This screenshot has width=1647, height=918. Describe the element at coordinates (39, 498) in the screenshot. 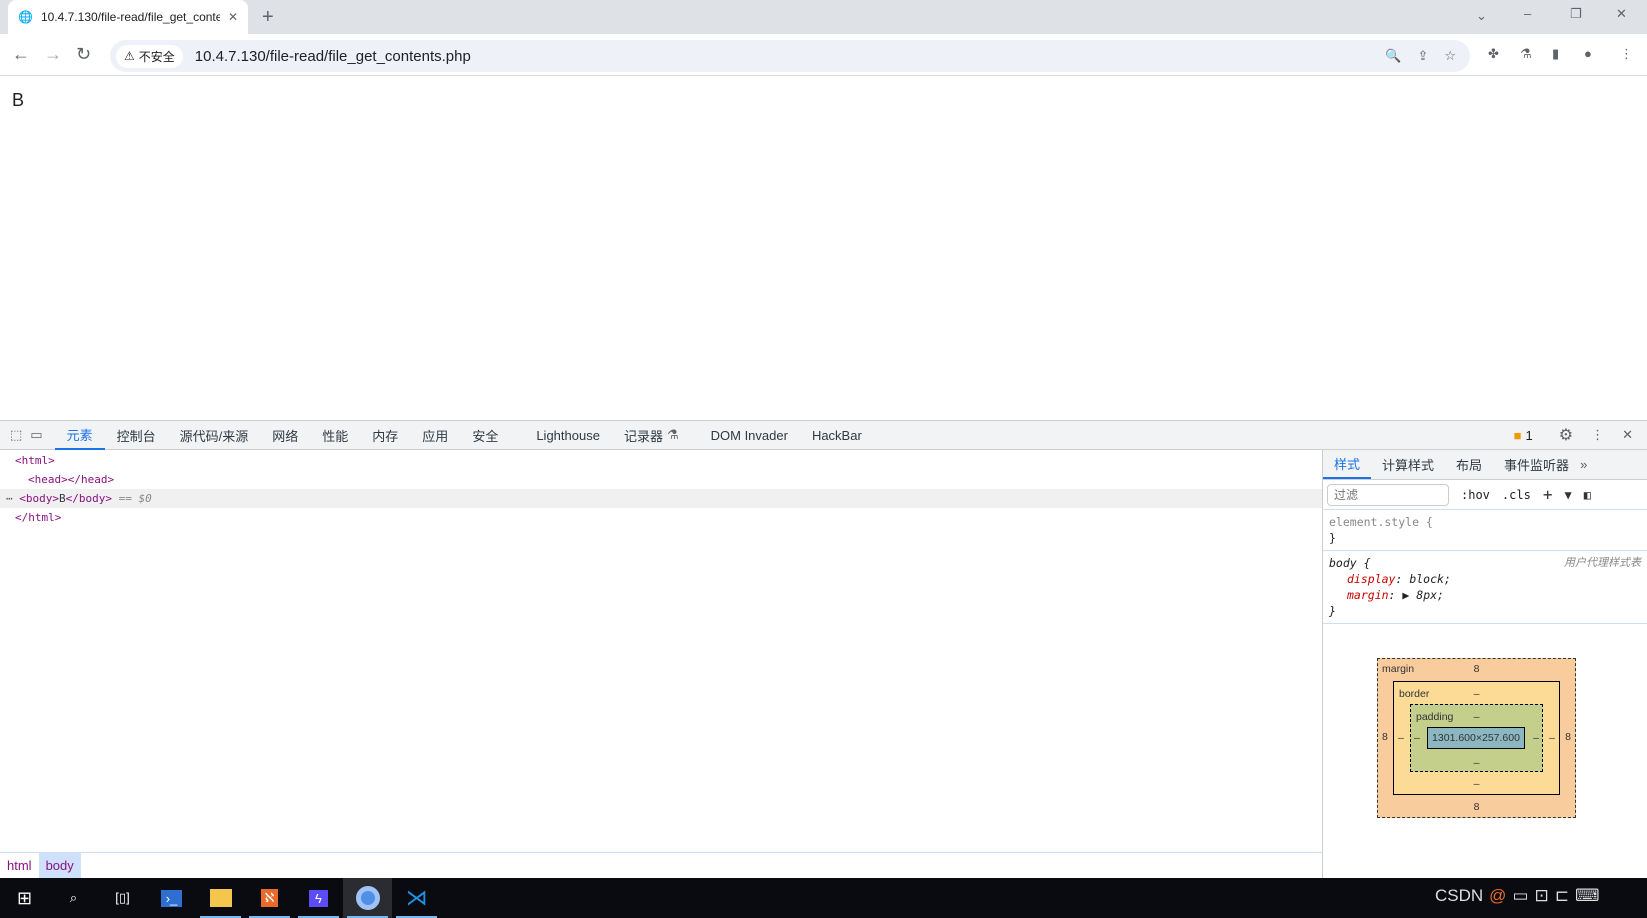

I see `body-open-tag: <body>` at that location.